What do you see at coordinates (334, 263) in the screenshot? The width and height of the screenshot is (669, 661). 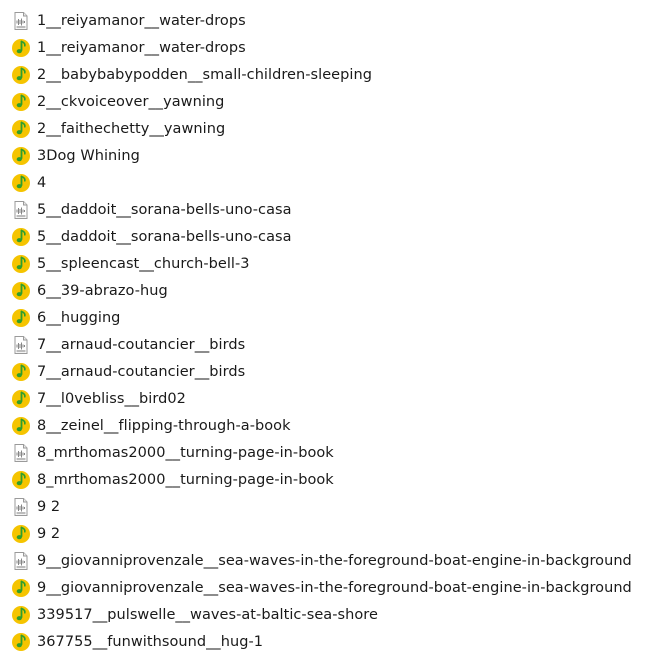 I see `file-list-item: 5__spleencast__church-bell-3` at bounding box center [334, 263].